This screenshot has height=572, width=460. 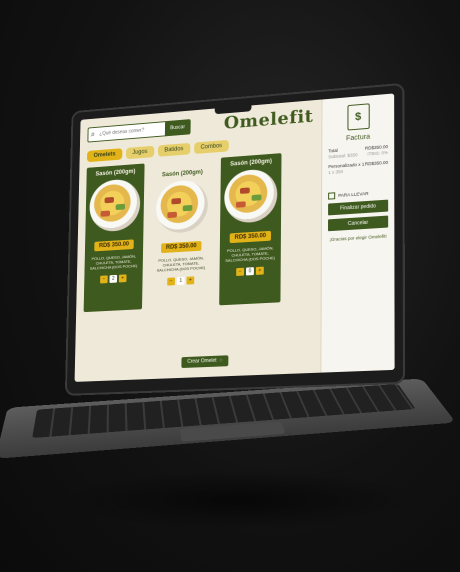 I want to click on item-sub: 1 x 350, so click(x=336, y=172).